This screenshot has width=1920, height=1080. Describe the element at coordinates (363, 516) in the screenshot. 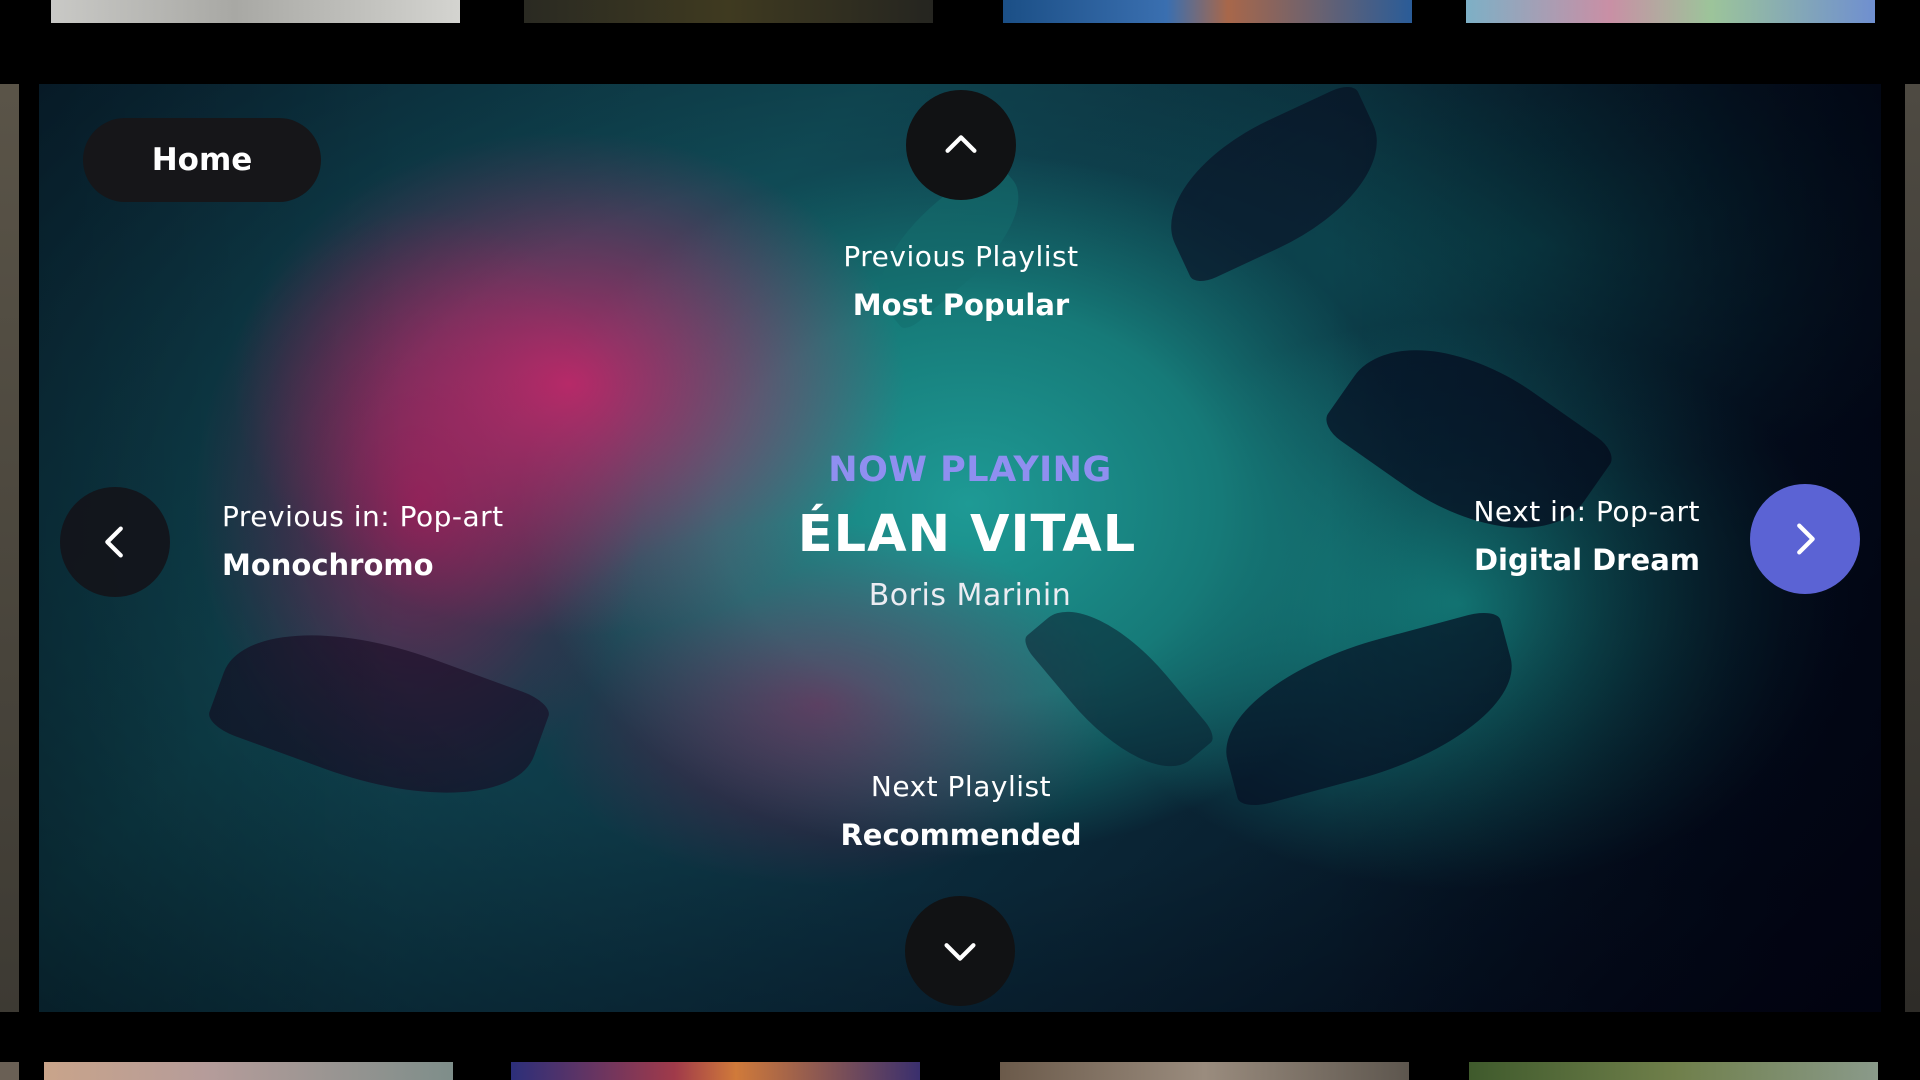

I see `previous-track-label: Previous in: Pop-art` at that location.